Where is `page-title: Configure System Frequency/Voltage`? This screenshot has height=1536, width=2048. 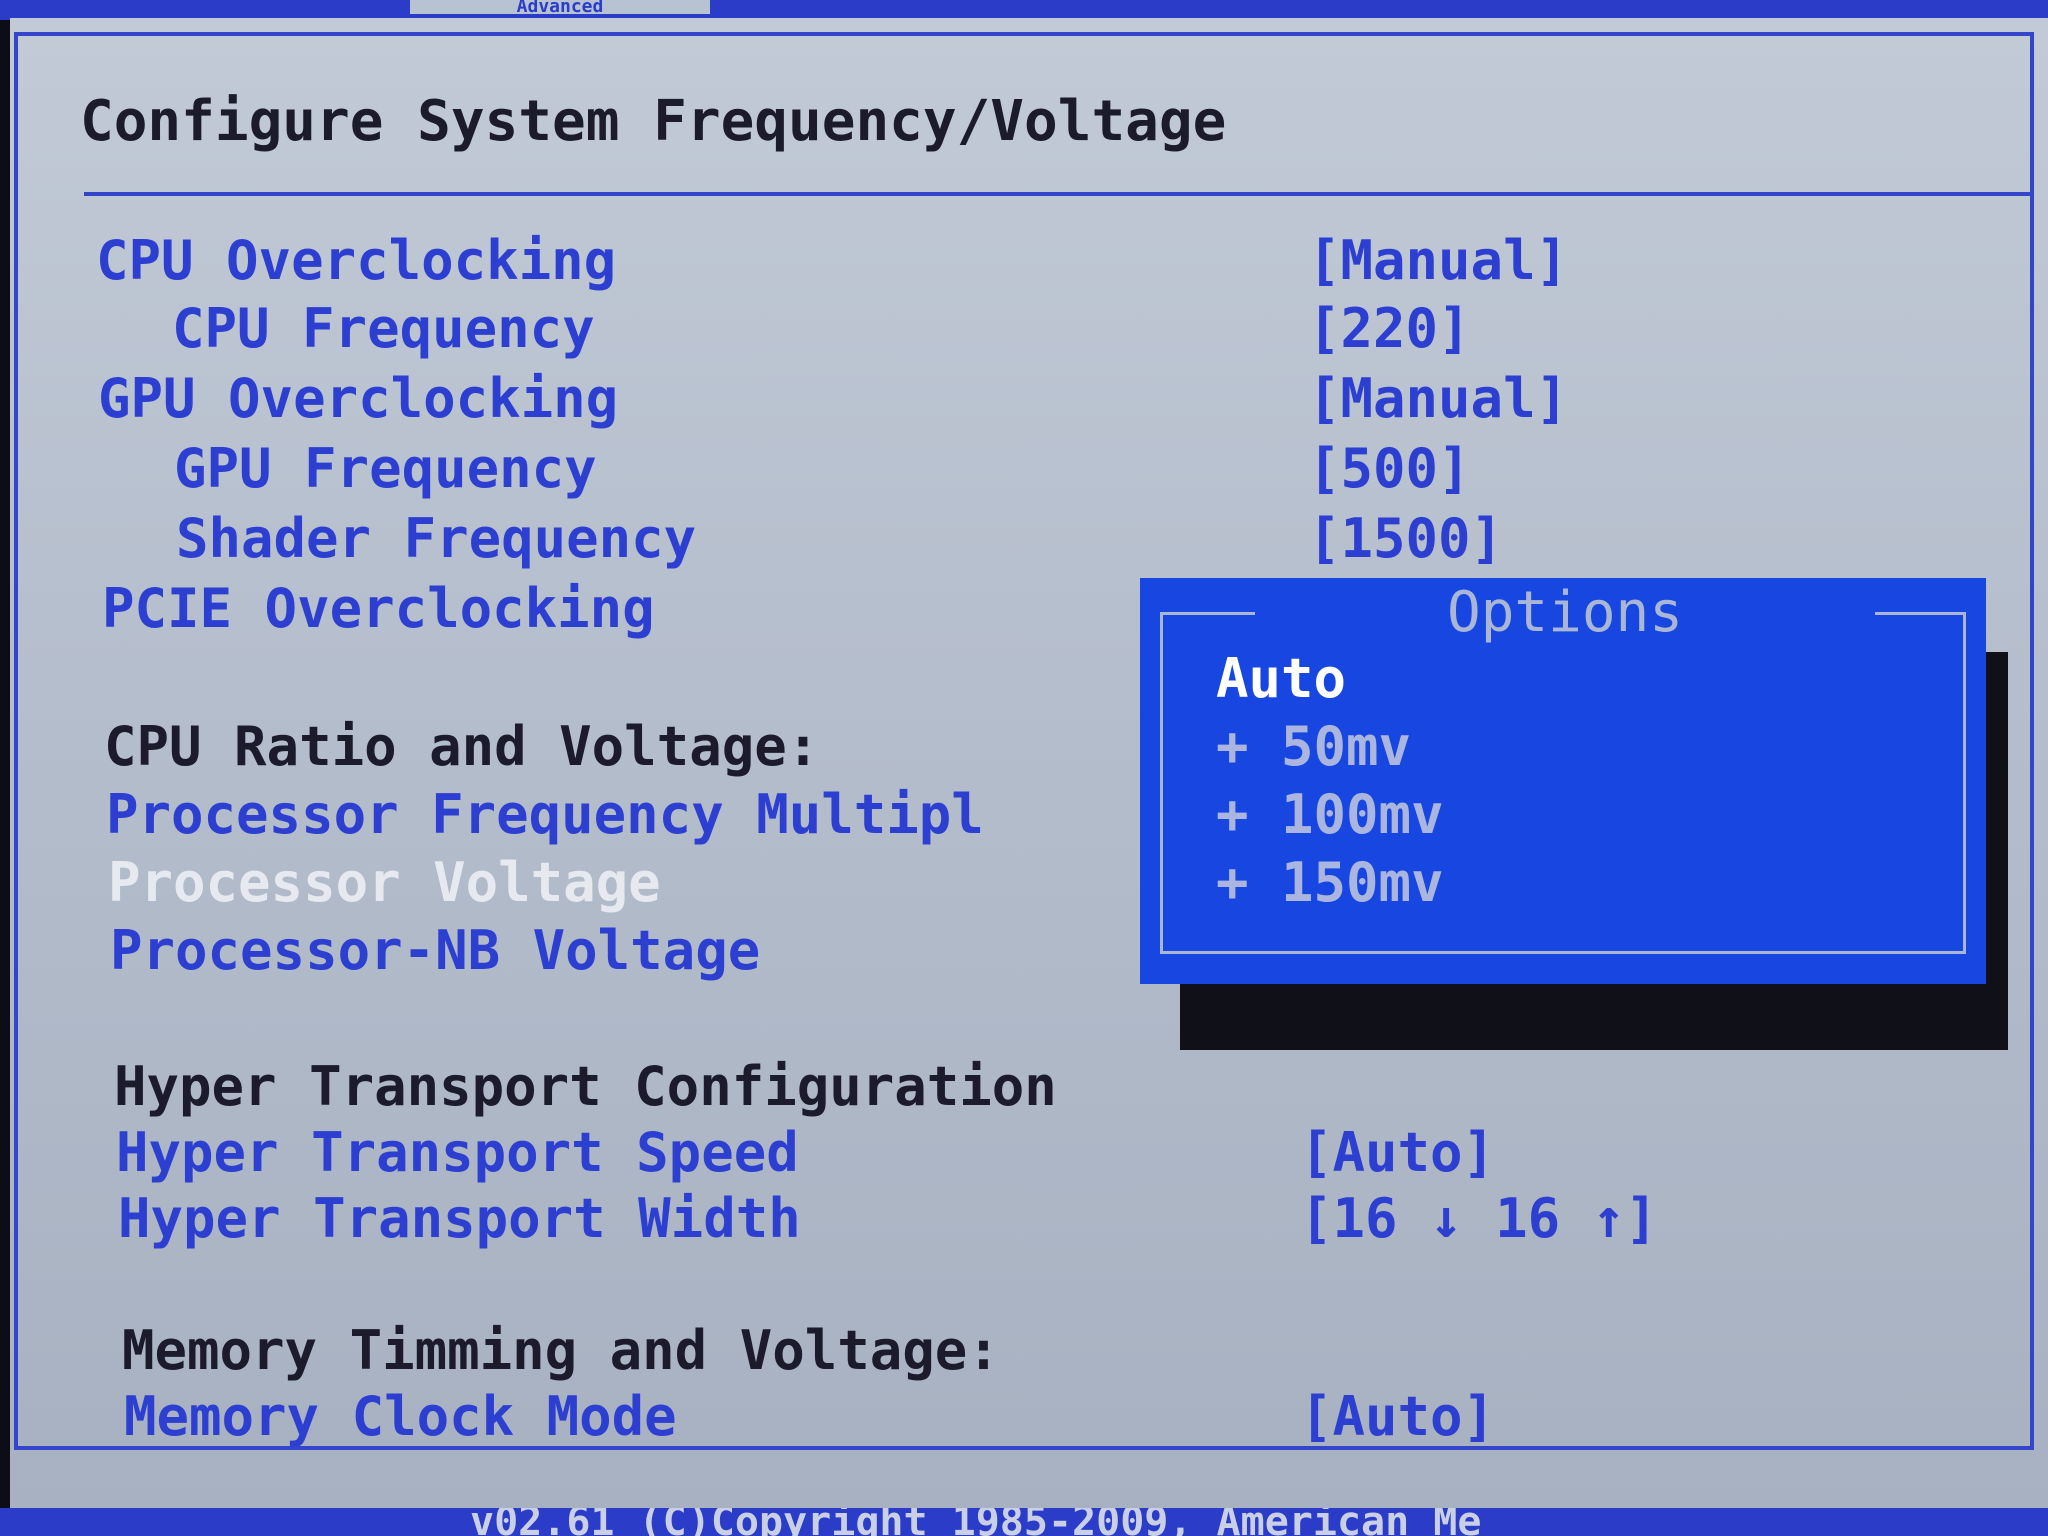 page-title: Configure System Frequency/Voltage is located at coordinates (653, 121).